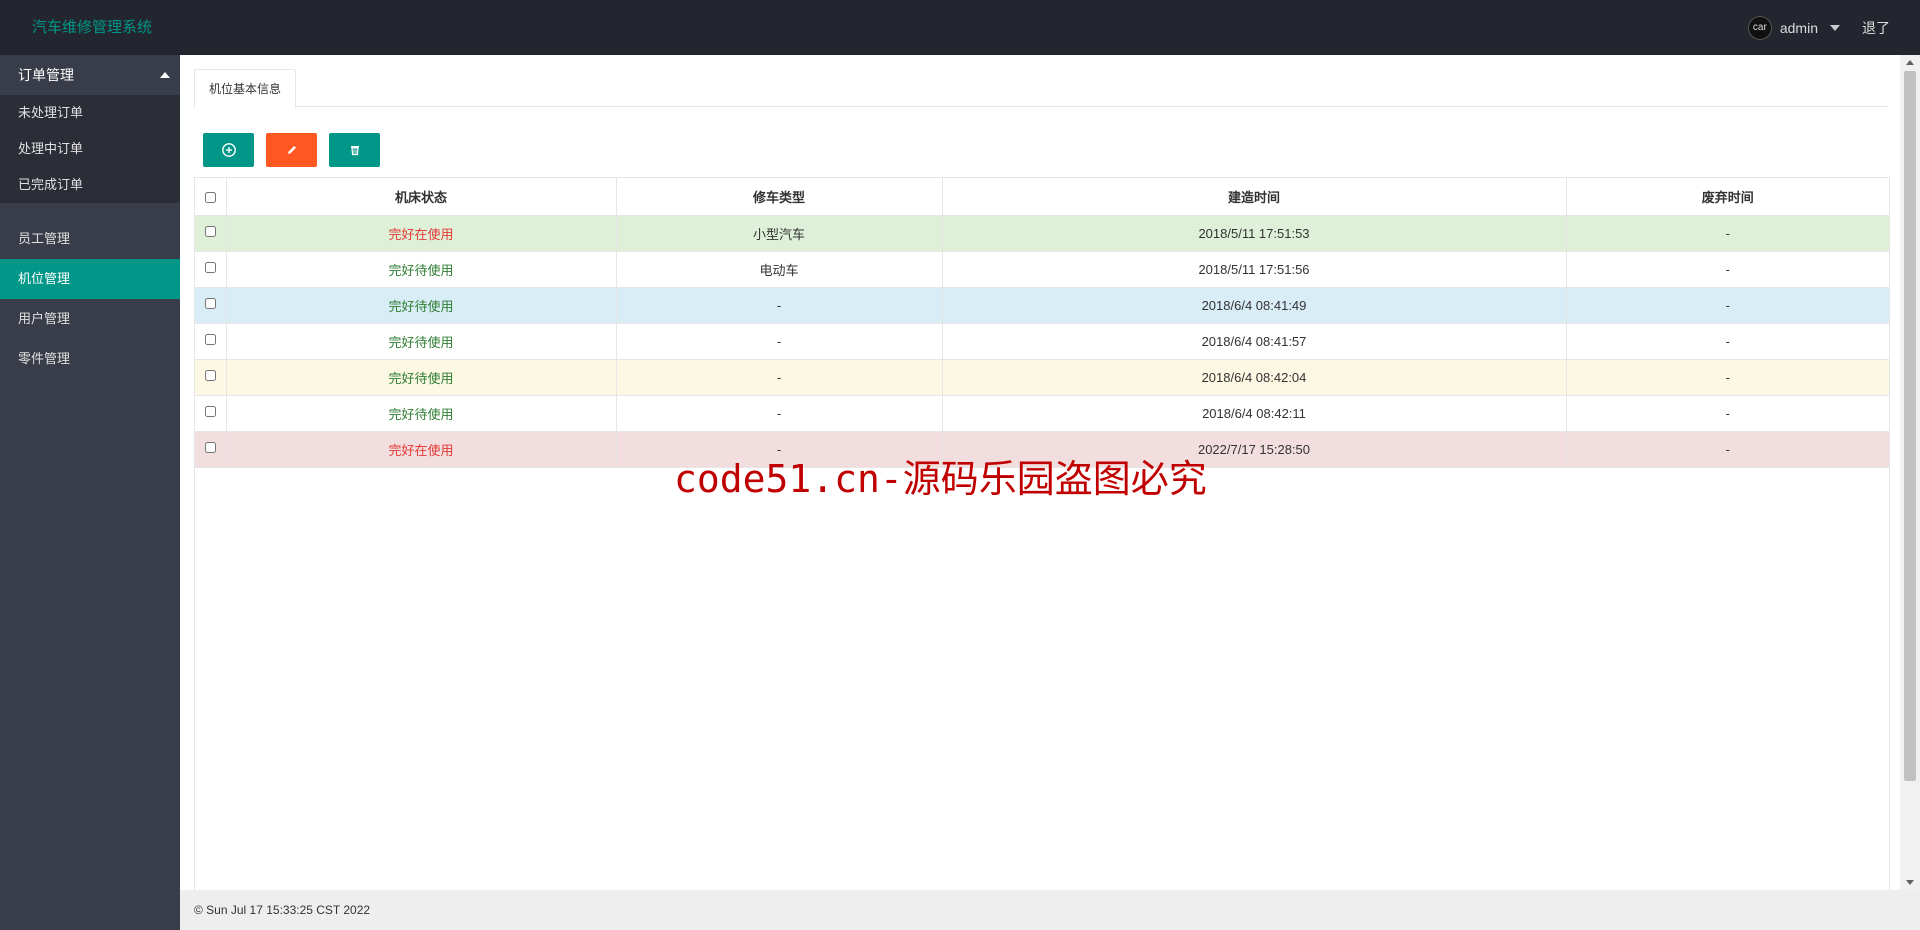  What do you see at coordinates (1254, 269) in the screenshot?
I see `cell-built-time: 2018/5/11 17:51:56` at bounding box center [1254, 269].